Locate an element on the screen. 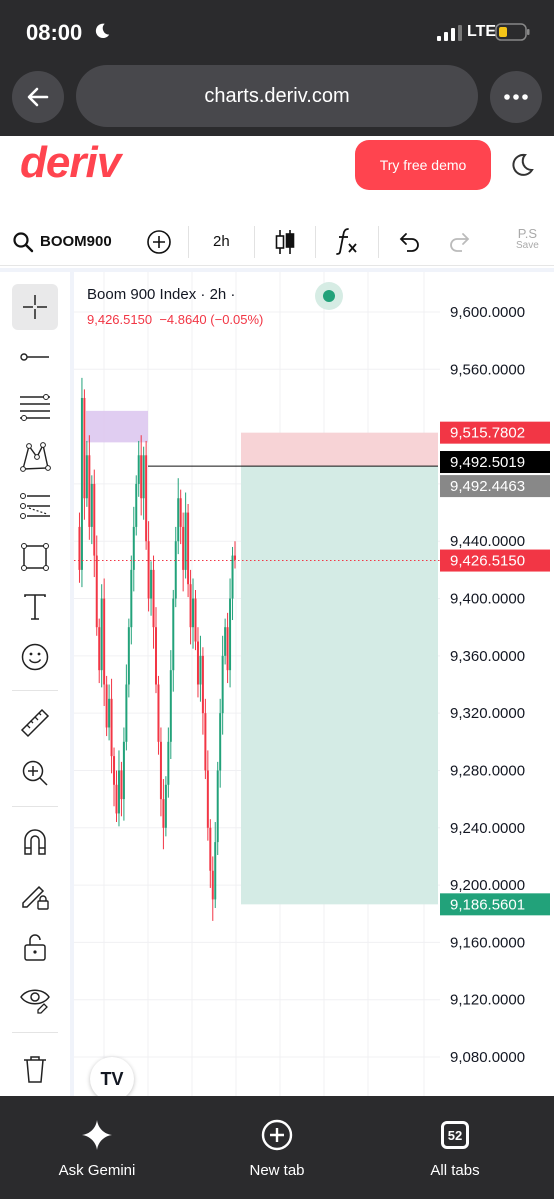  symbol-selector: BOOM900 is located at coordinates (76, 241).